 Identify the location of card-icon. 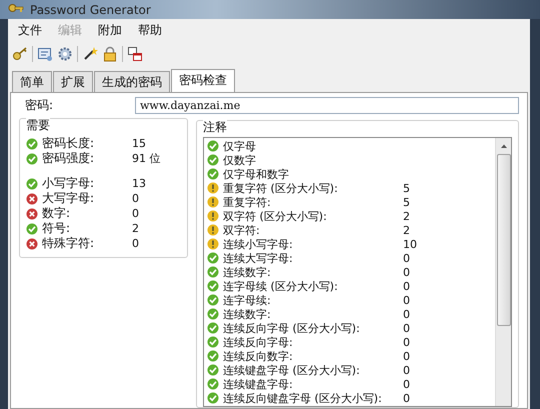
(45, 54).